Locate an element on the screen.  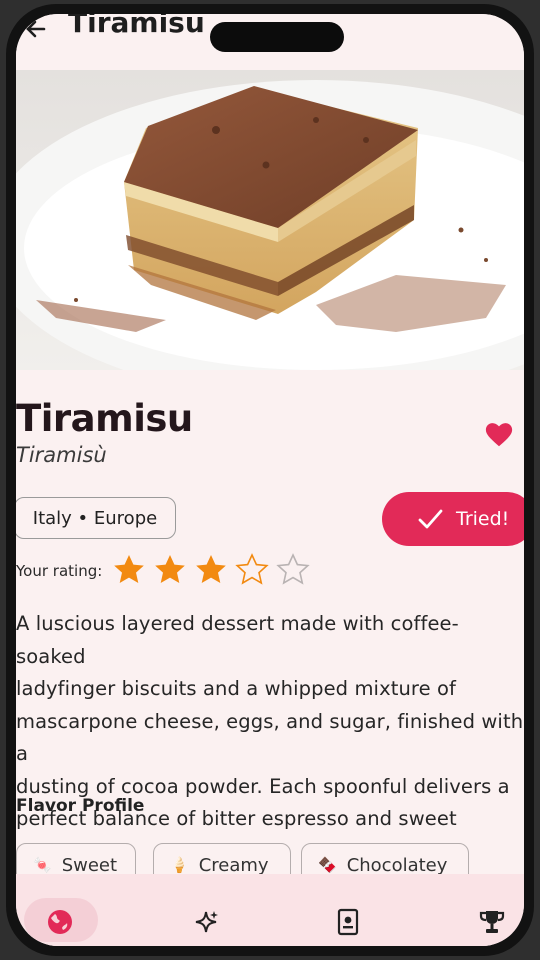
nav-item-explore is located at coordinates (60, 914).